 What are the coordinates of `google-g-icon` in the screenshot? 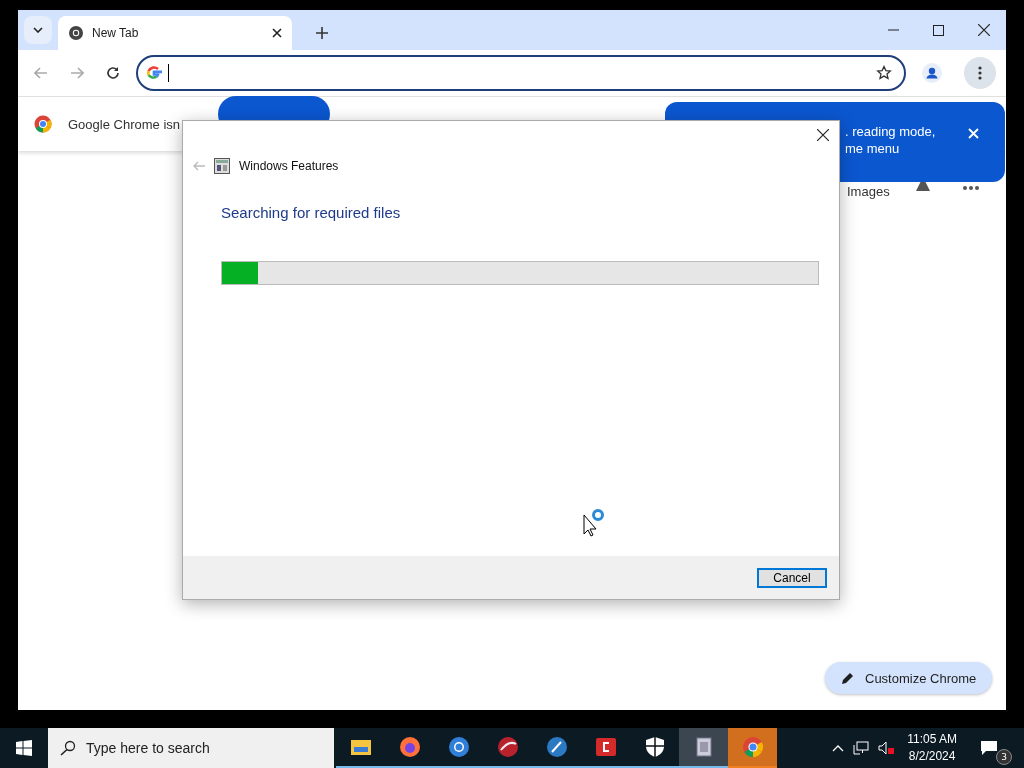 It's located at (154, 73).